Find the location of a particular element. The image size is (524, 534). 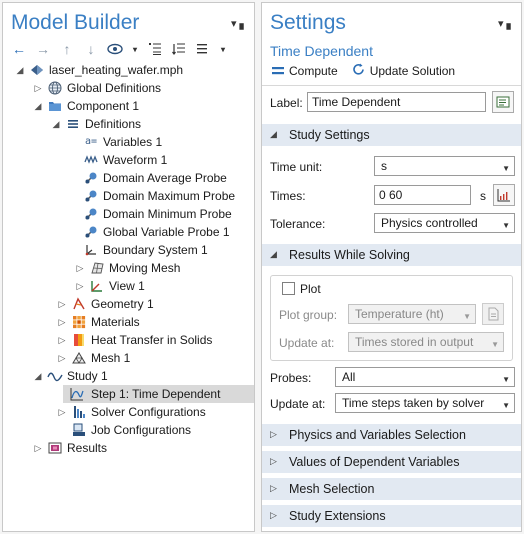

divider is located at coordinates (391, 85).